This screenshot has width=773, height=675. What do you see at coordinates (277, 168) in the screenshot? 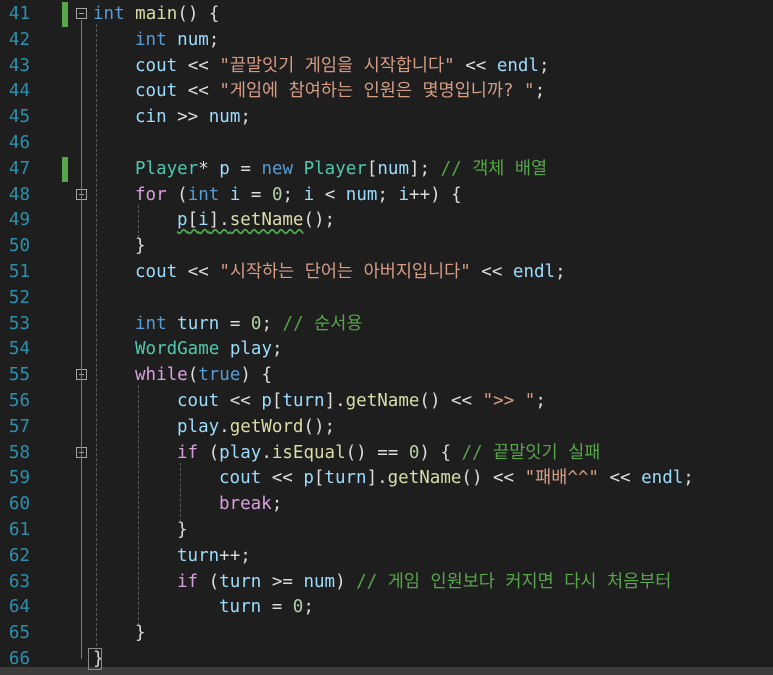
I see `code-token: new` at bounding box center [277, 168].